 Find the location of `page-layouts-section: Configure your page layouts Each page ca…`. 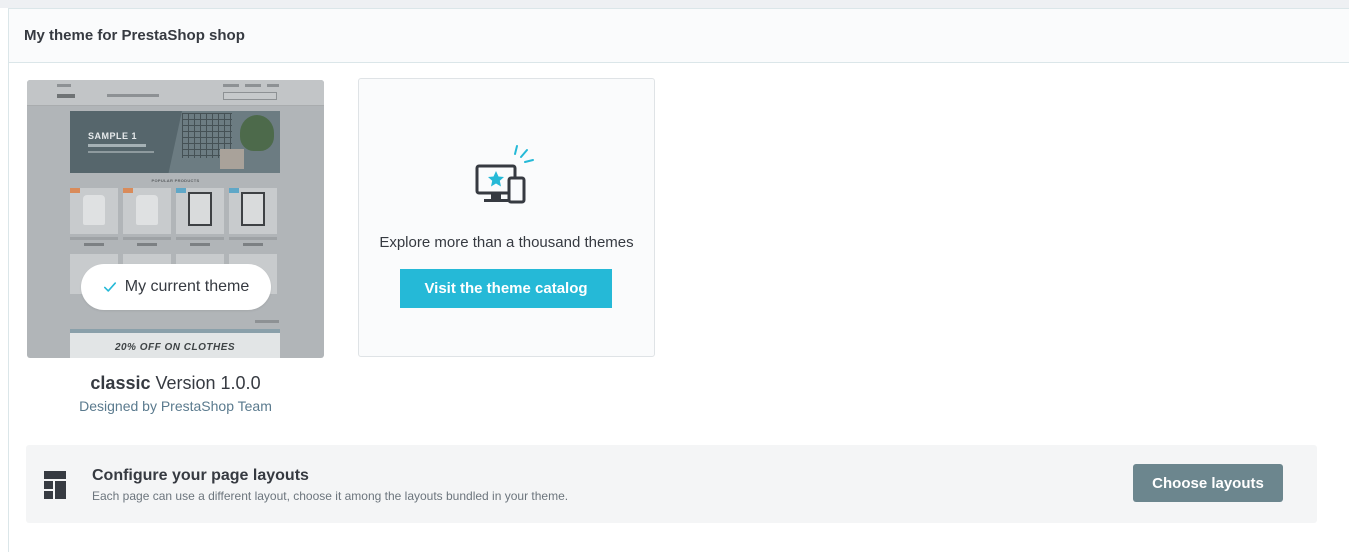

page-layouts-section: Configure your page layouts Each page ca… is located at coordinates (671, 484).